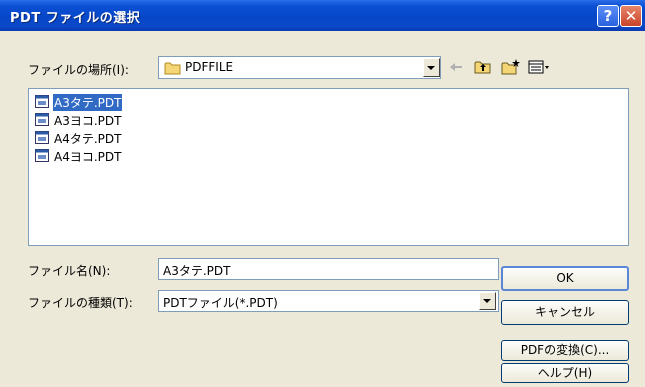 This screenshot has width=645, height=387. What do you see at coordinates (456, 67) in the screenshot?
I see `back-arrow-icon` at bounding box center [456, 67].